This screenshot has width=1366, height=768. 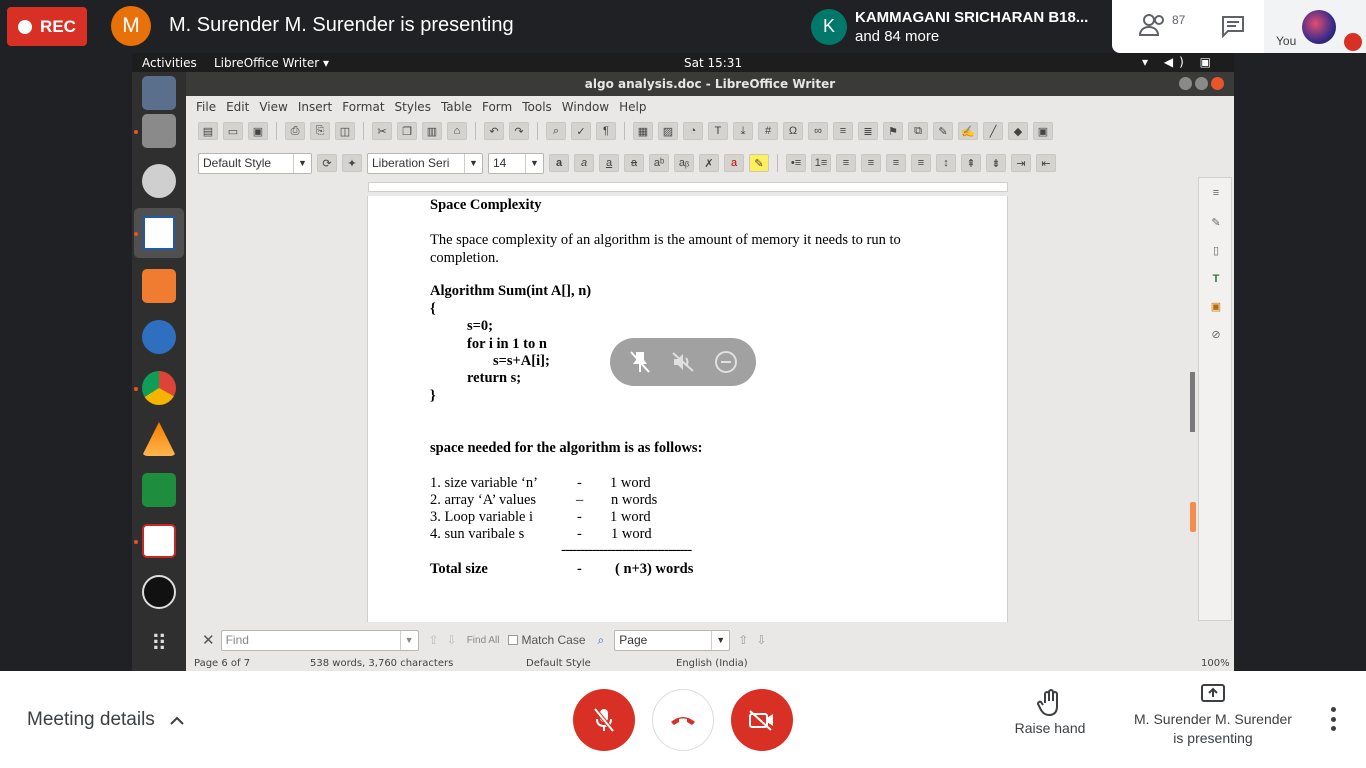 What do you see at coordinates (159, 286) in the screenshot?
I see `software-center-icon` at bounding box center [159, 286].